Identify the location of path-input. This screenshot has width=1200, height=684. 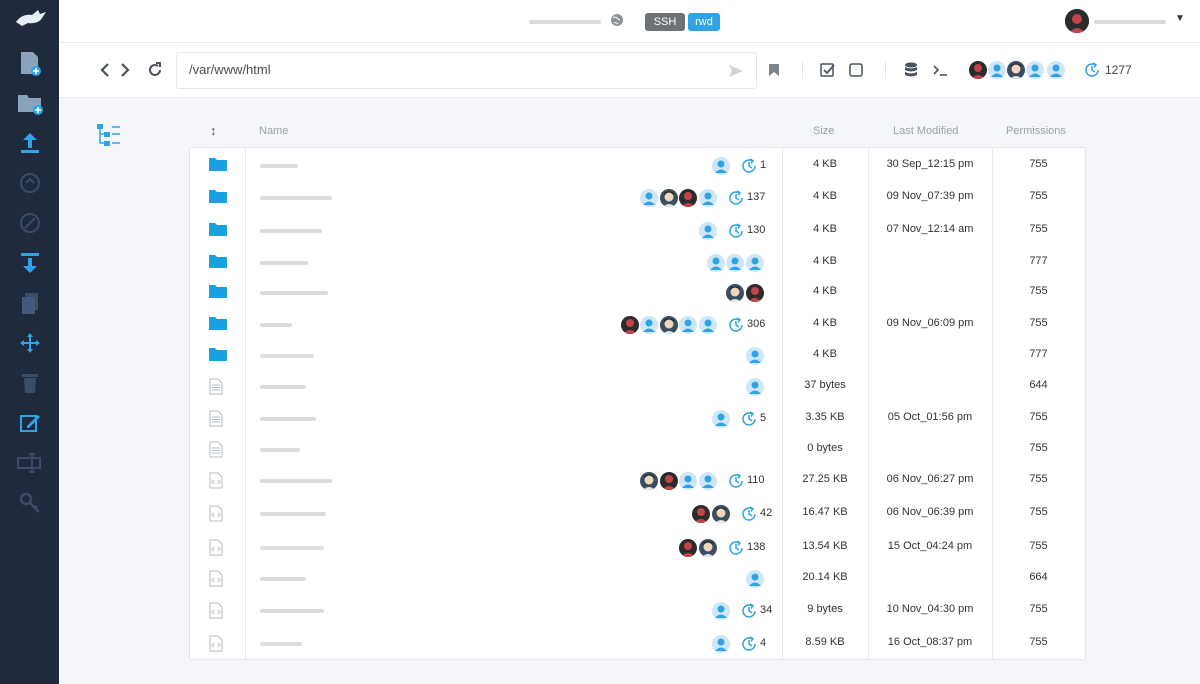
(449, 69).